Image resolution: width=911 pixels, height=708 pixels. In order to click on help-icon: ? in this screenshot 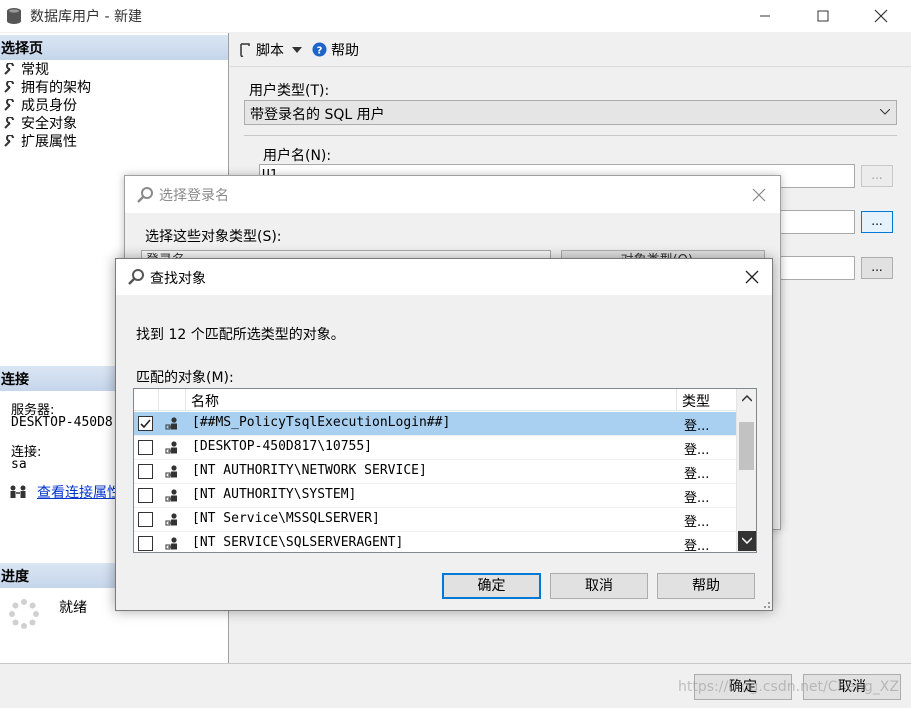, I will do `click(319, 49)`.